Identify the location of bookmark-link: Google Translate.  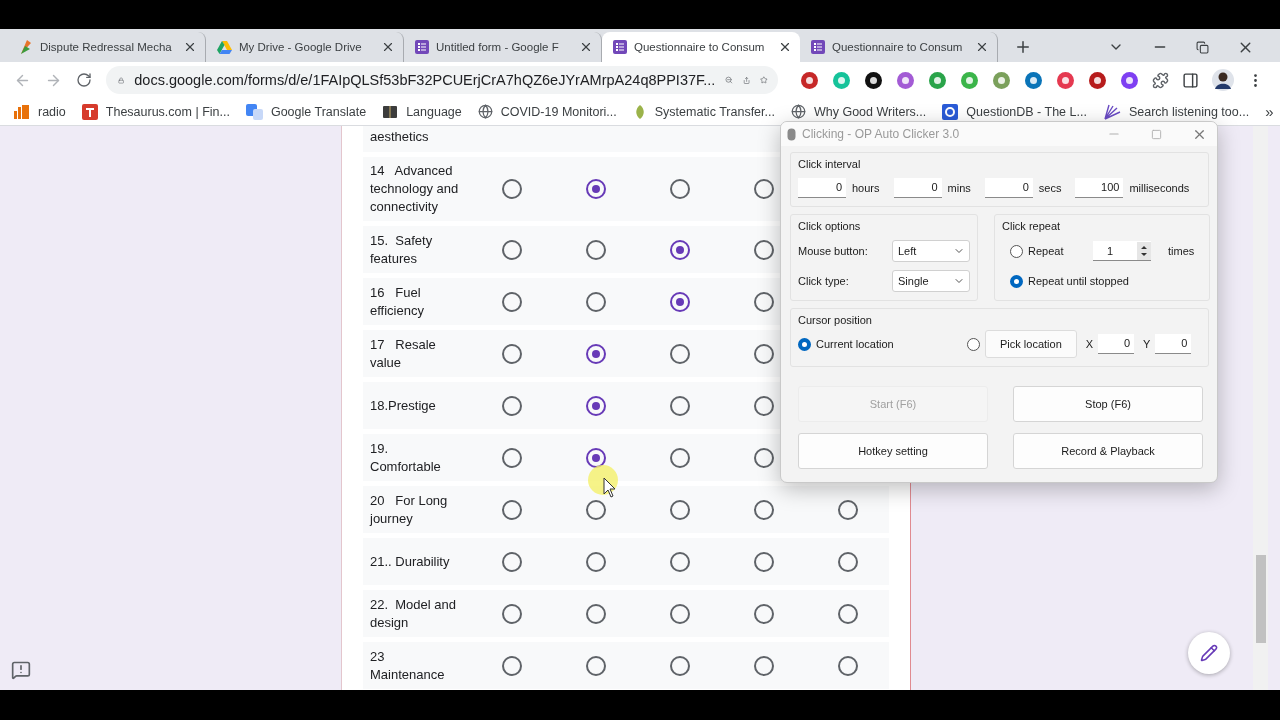
(318, 111).